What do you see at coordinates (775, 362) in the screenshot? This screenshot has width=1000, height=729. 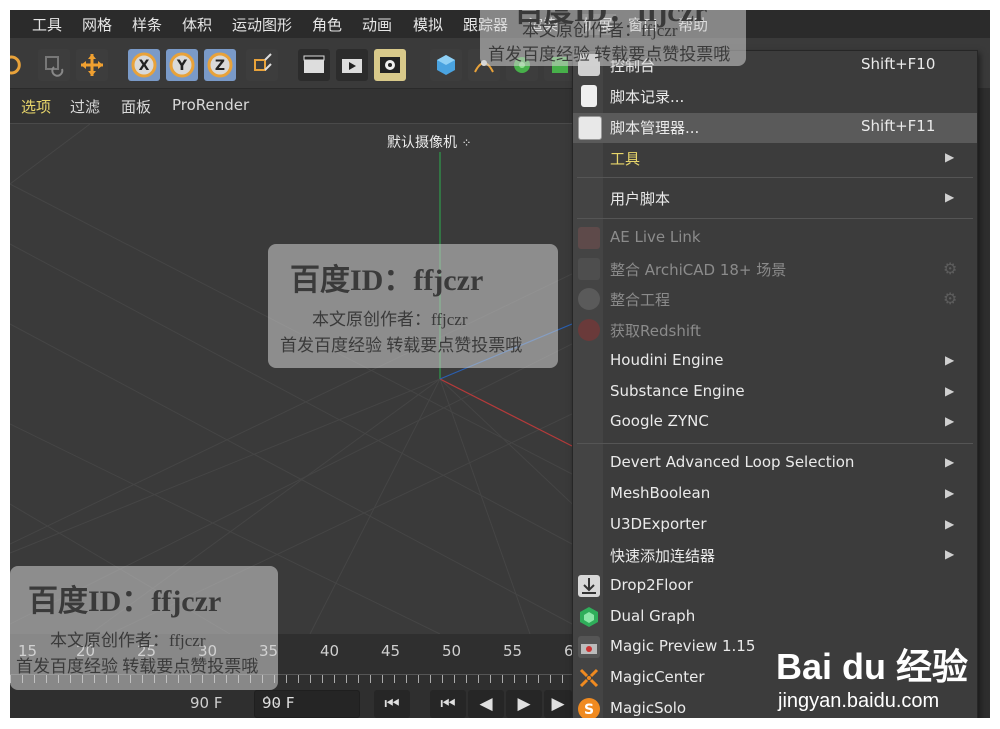 I see `menu-item-houdini-engine: Houdini Engine ▶` at bounding box center [775, 362].